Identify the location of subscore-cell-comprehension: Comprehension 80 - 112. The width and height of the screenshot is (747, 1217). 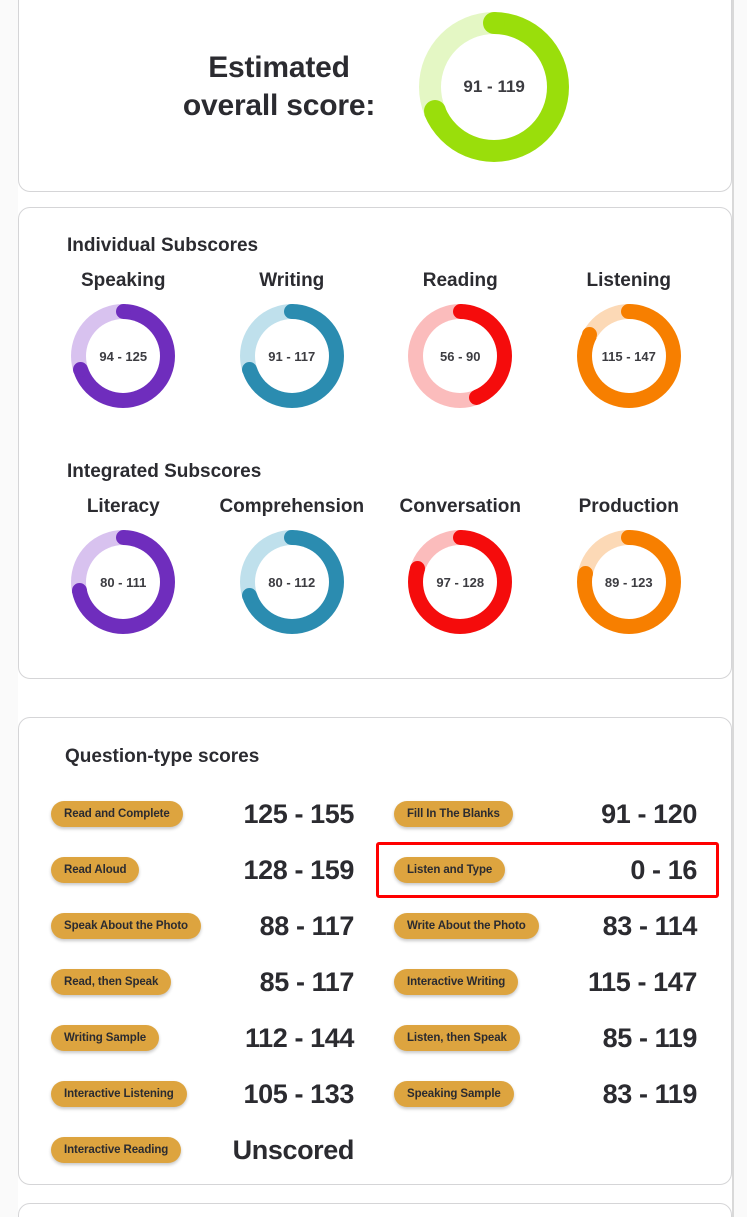
(292, 565).